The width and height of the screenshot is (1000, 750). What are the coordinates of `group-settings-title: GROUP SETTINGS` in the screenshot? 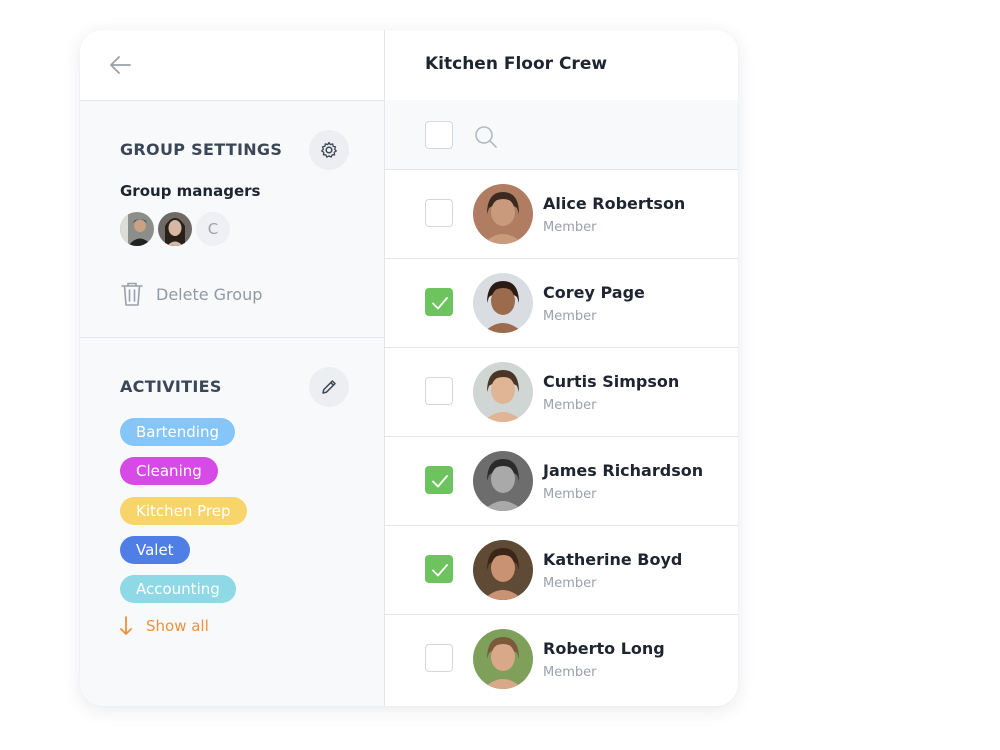 It's located at (201, 149).